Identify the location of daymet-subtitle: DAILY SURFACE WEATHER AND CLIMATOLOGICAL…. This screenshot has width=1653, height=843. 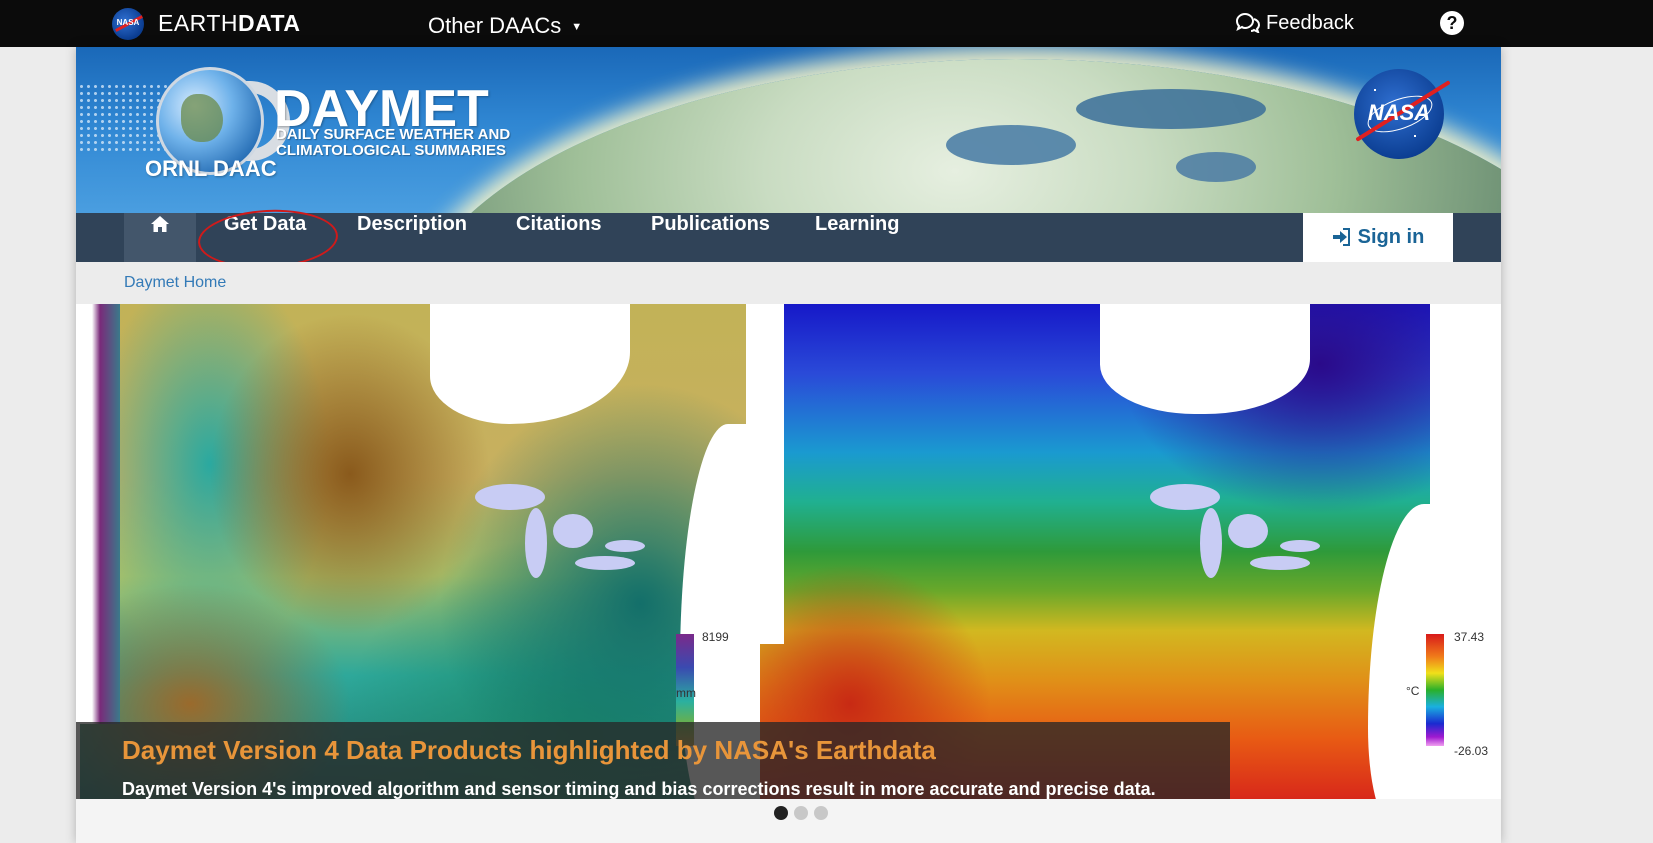
(406, 143).